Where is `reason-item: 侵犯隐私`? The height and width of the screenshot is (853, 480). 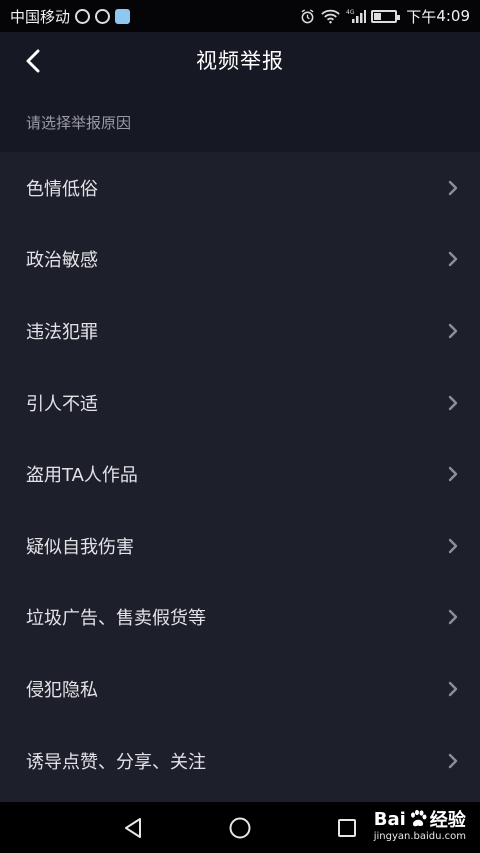
reason-item: 侵犯隐私 is located at coordinates (240, 689).